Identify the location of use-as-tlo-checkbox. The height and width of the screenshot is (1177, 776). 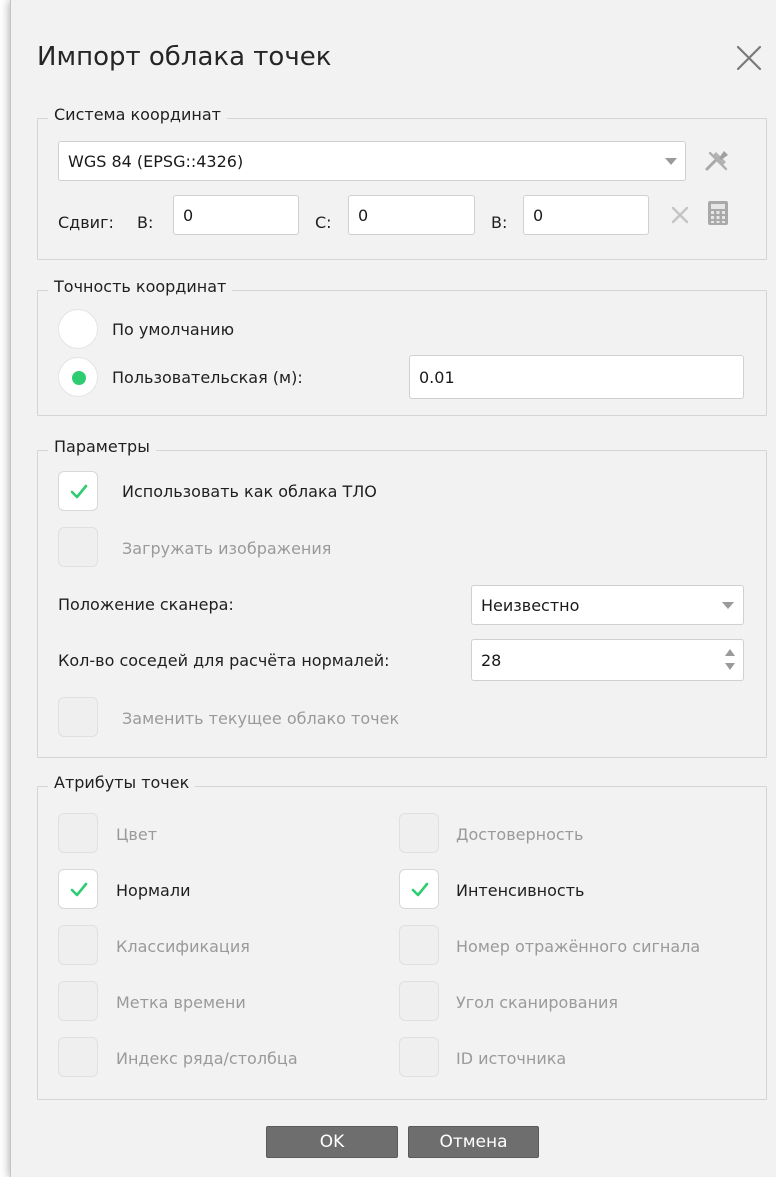
(78, 491).